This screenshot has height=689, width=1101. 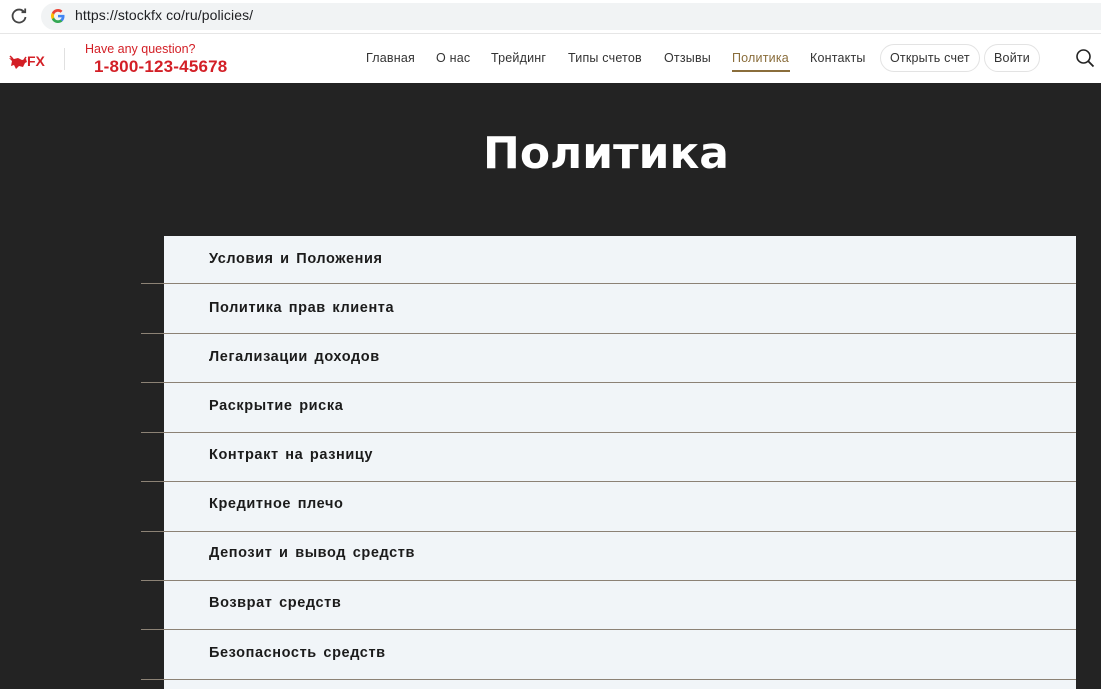 What do you see at coordinates (687, 58) in the screenshot?
I see `nav-item-reviews: Отзывы` at bounding box center [687, 58].